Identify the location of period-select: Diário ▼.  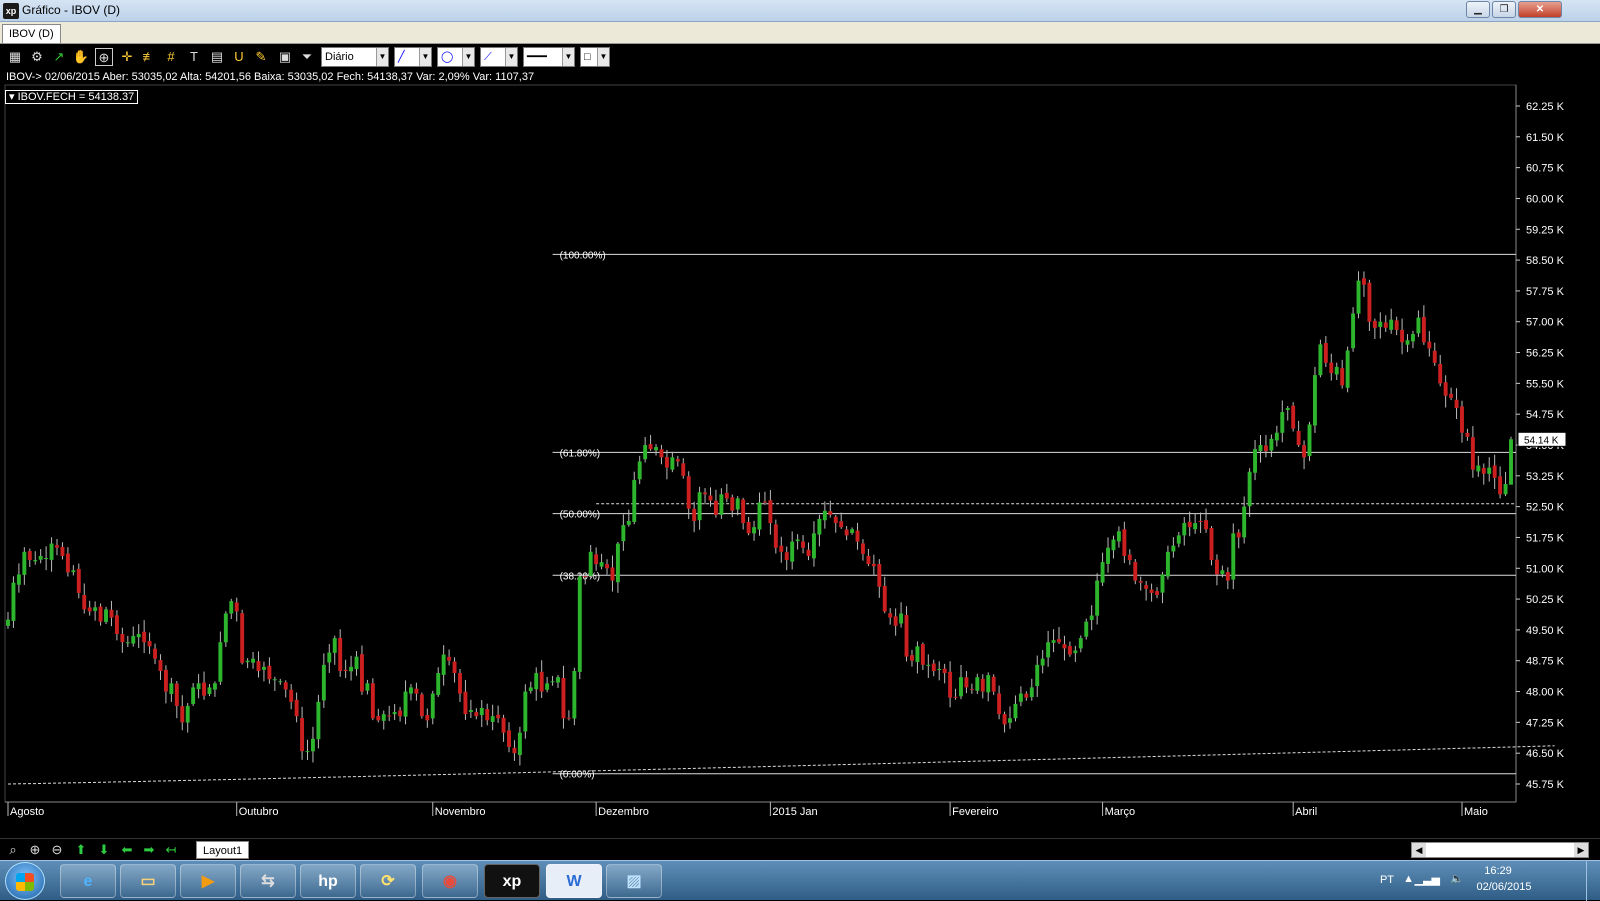
(355, 57).